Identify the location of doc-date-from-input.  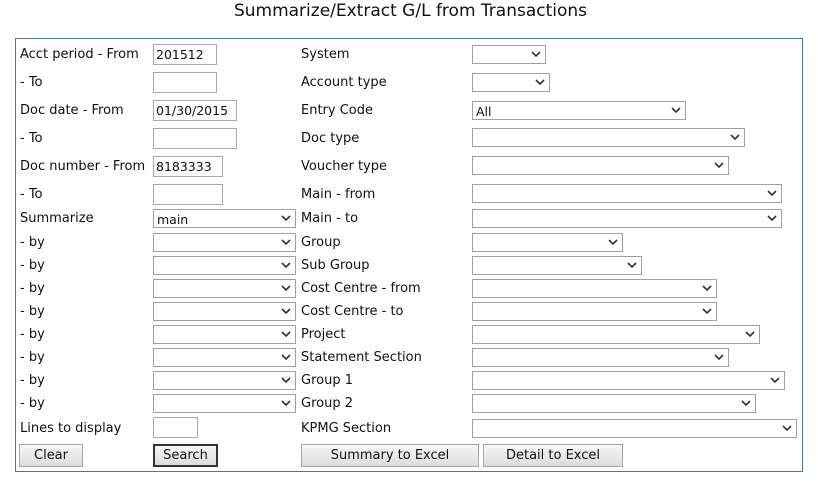
(195, 110).